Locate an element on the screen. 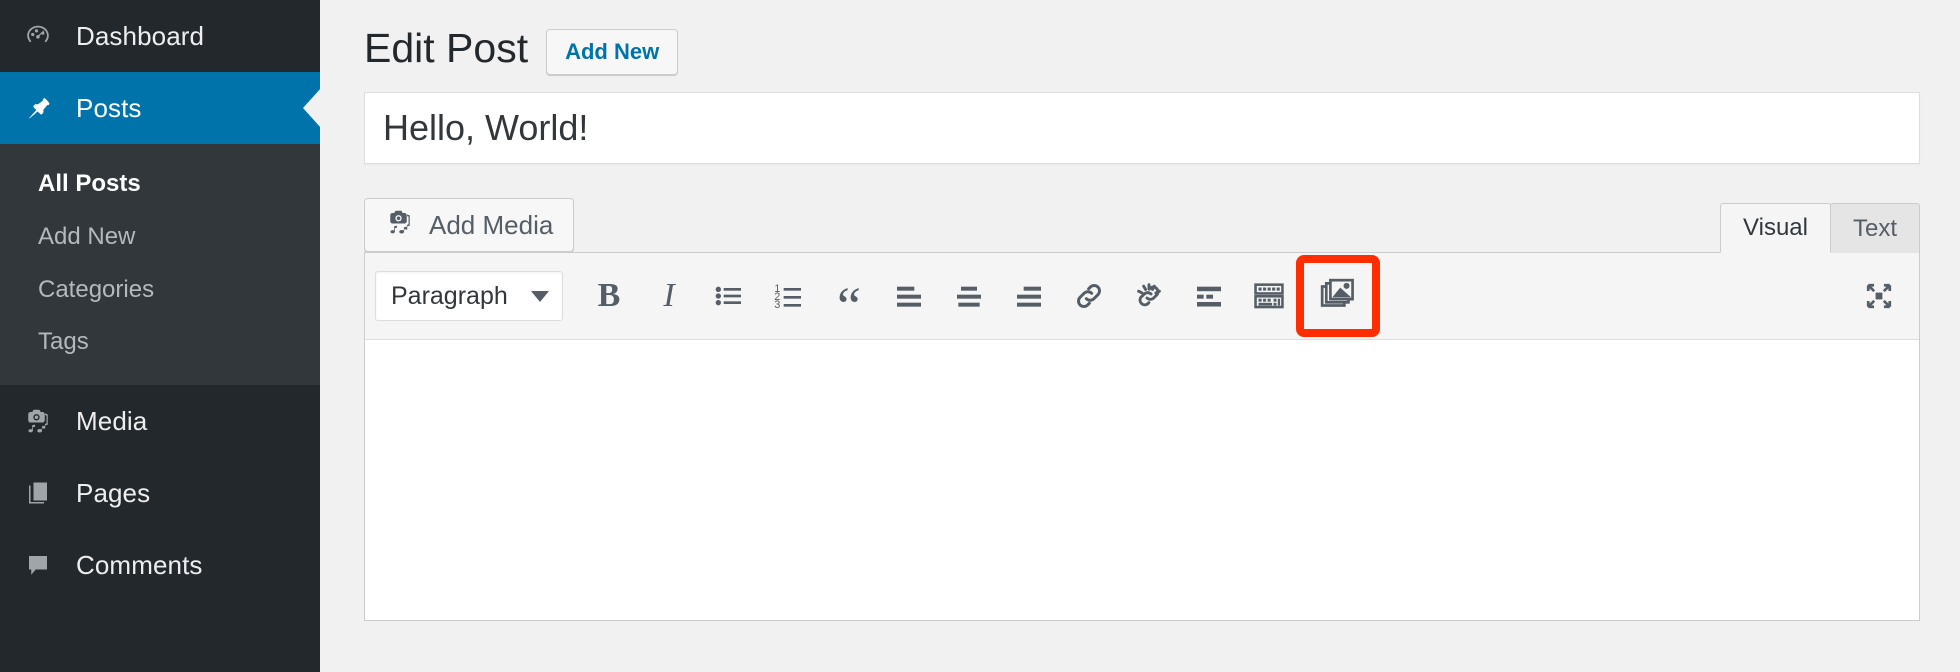 This screenshot has height=672, width=1960. sidebar-item-label: Dashboard is located at coordinates (140, 35).